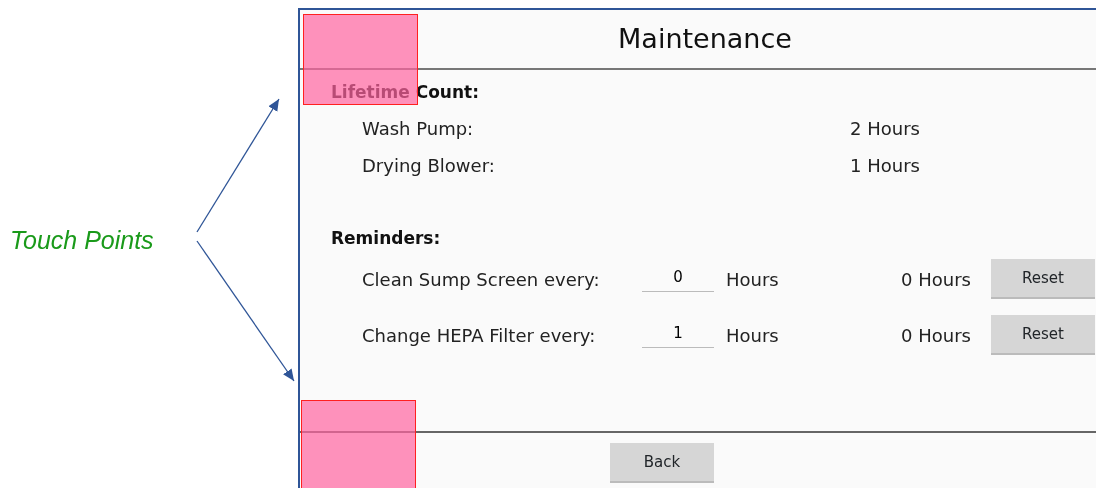 This screenshot has width=1096, height=488. I want to click on back-button: Back, so click(662, 463).